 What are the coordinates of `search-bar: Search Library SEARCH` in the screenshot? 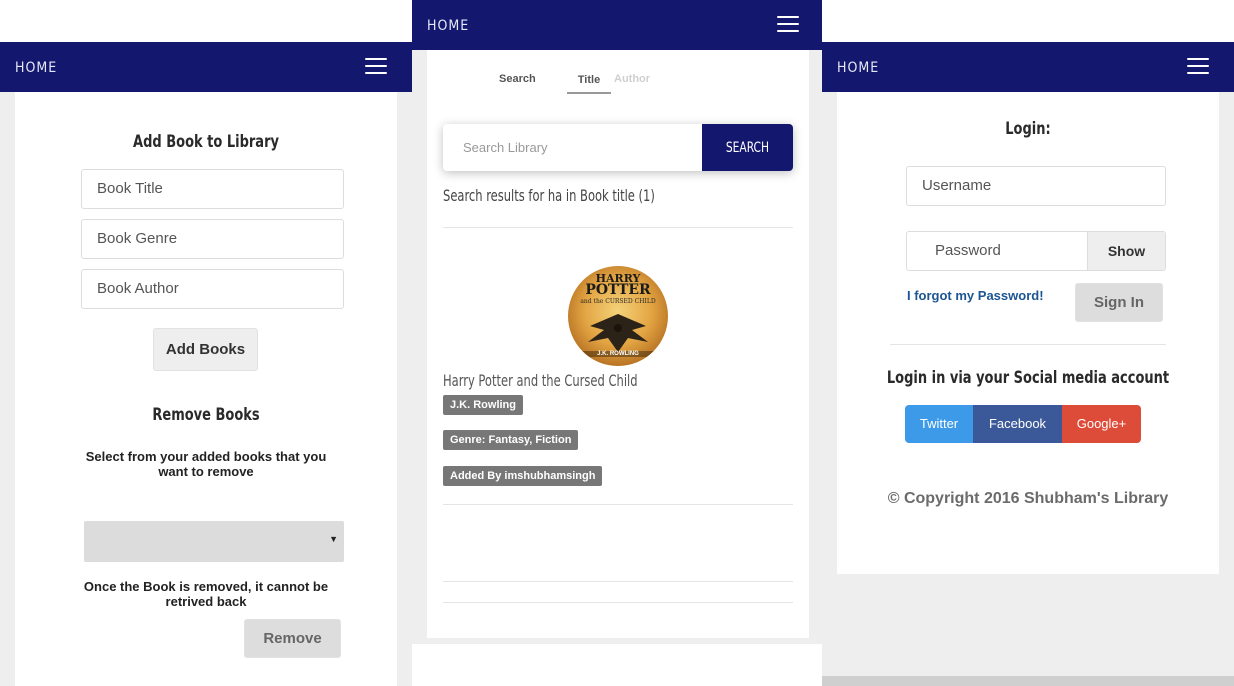 It's located at (618, 147).